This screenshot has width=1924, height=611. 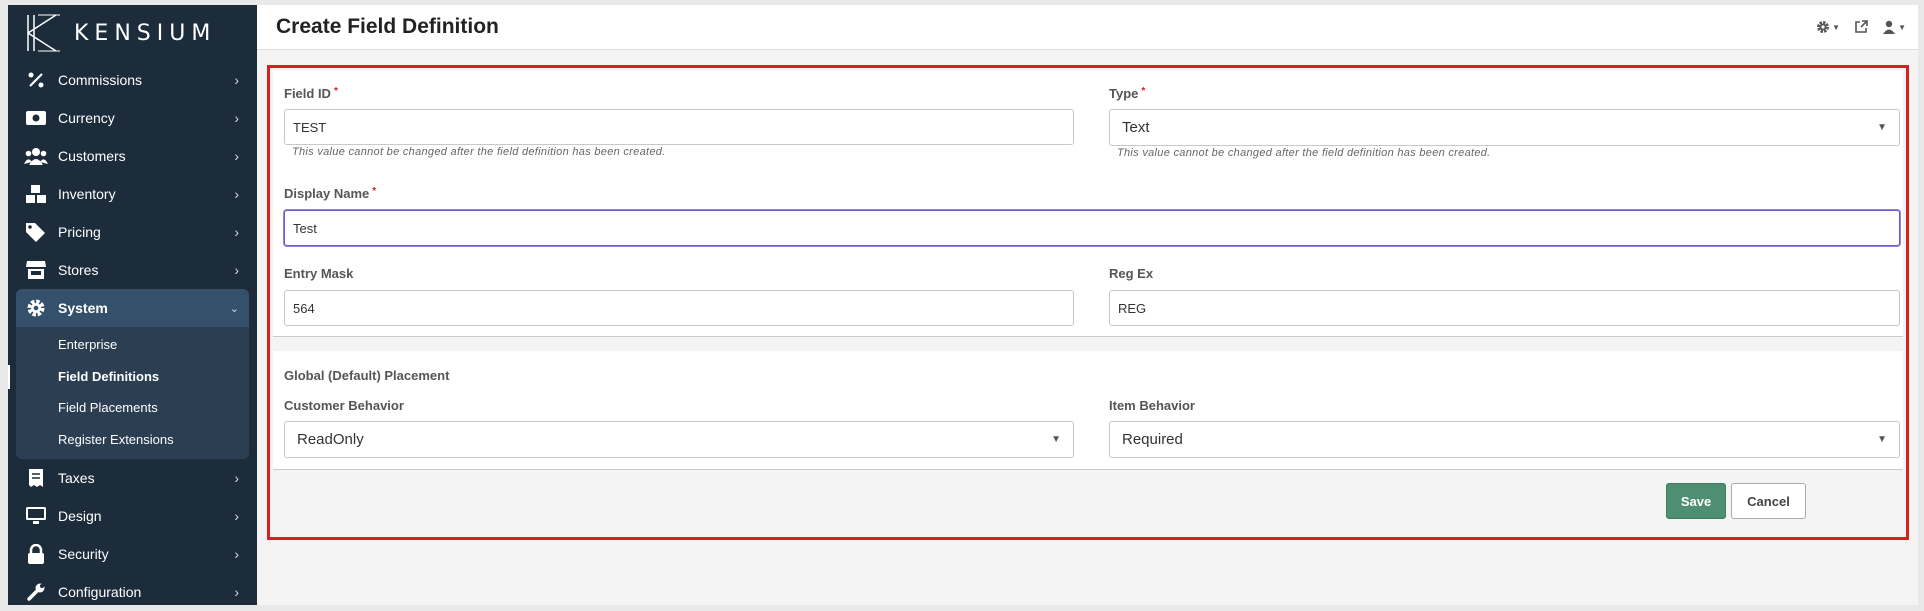 I want to click on submenu-item-enterprise: Enterprise, so click(x=132, y=345).